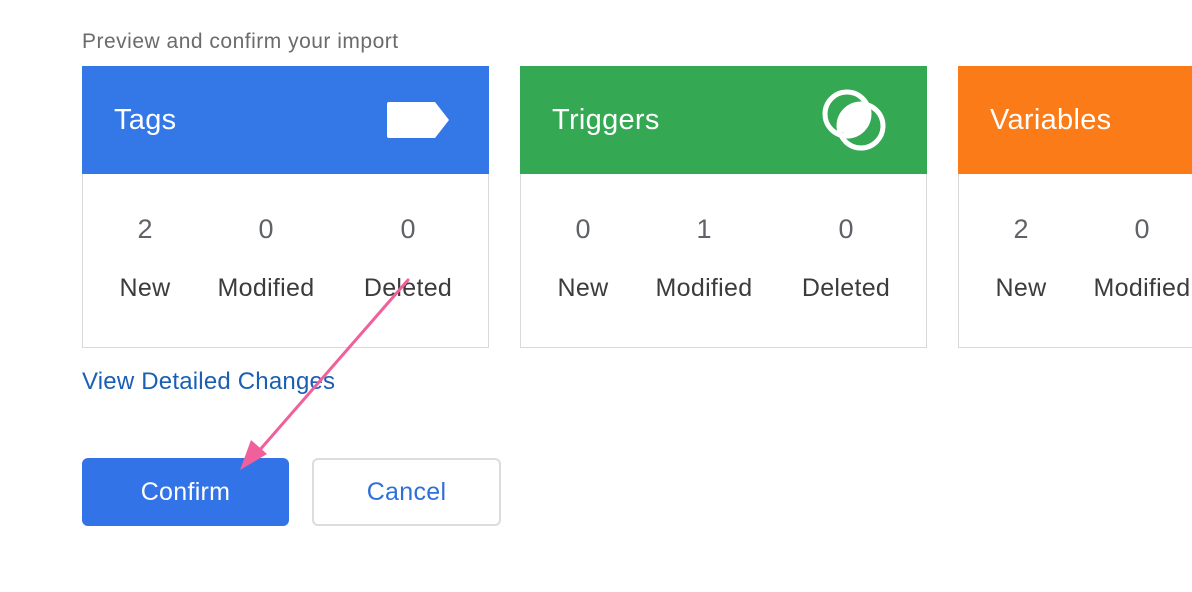 The width and height of the screenshot is (1192, 592). Describe the element at coordinates (606, 119) in the screenshot. I see `triggers-card-title: Triggers` at that location.